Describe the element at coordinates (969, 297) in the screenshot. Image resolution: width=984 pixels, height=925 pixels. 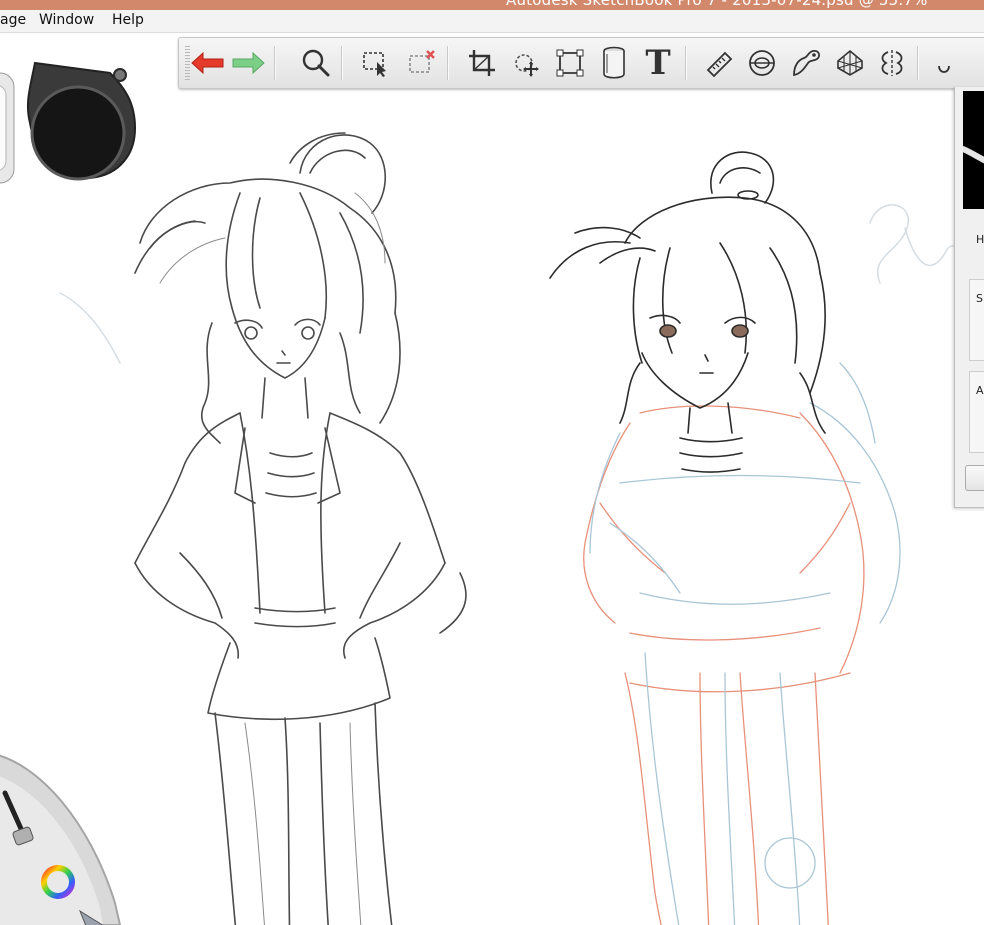
I see `brush-properties-panel: H S A` at that location.